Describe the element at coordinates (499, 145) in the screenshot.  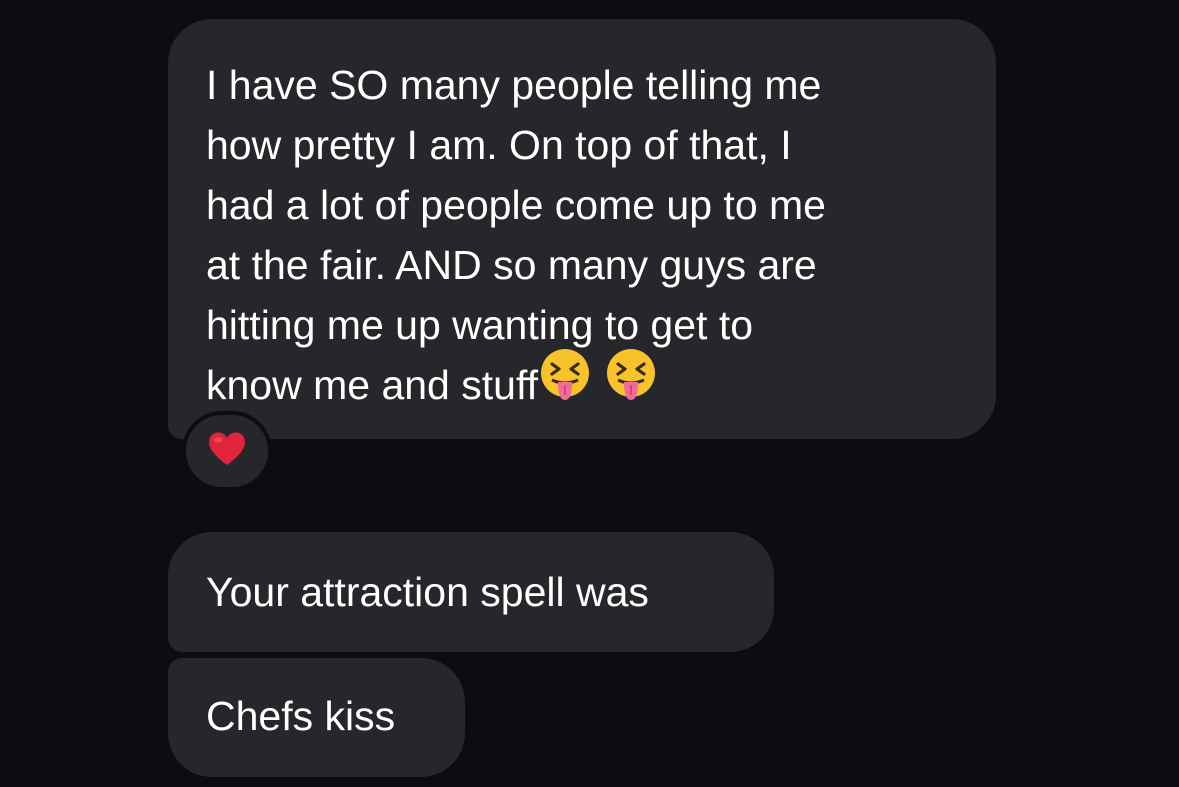
I see `message-line: how pretty I am. On top of that, I` at that location.